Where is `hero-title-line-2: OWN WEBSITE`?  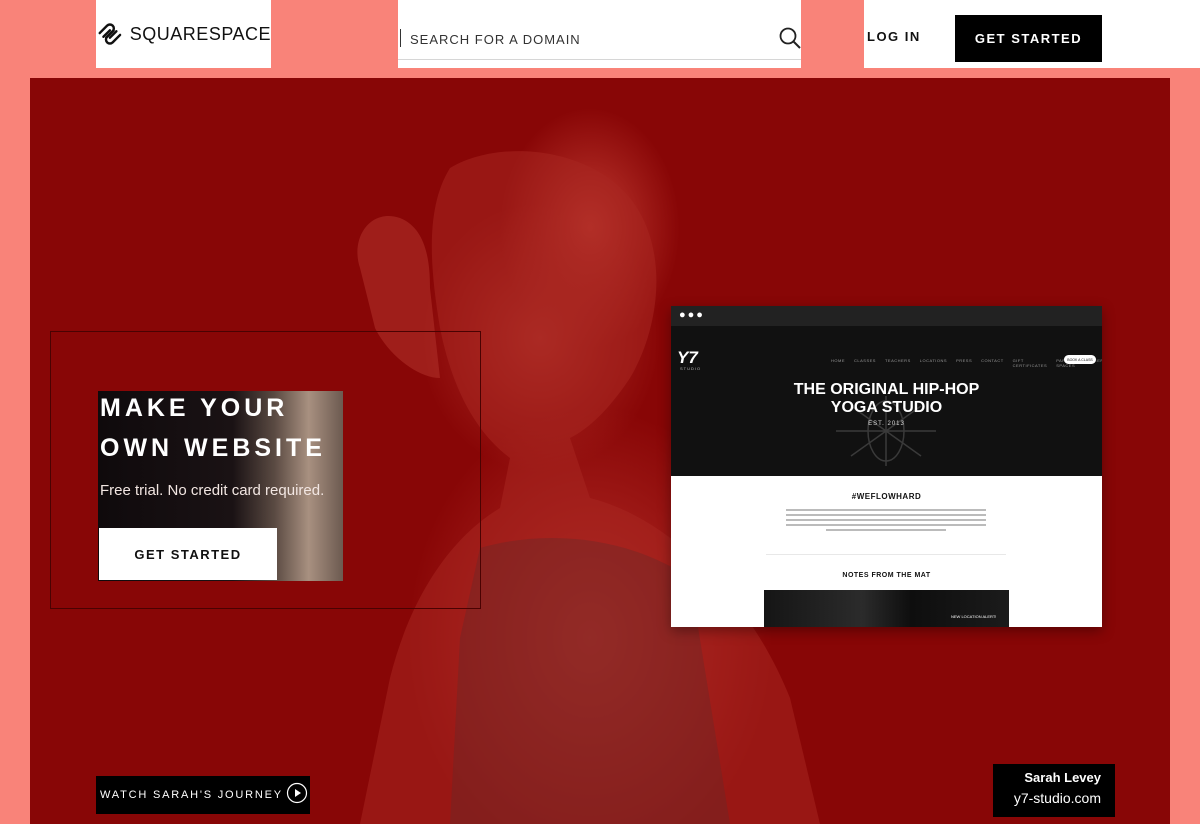
hero-title-line-2: OWN WEBSITE is located at coordinates (213, 448).